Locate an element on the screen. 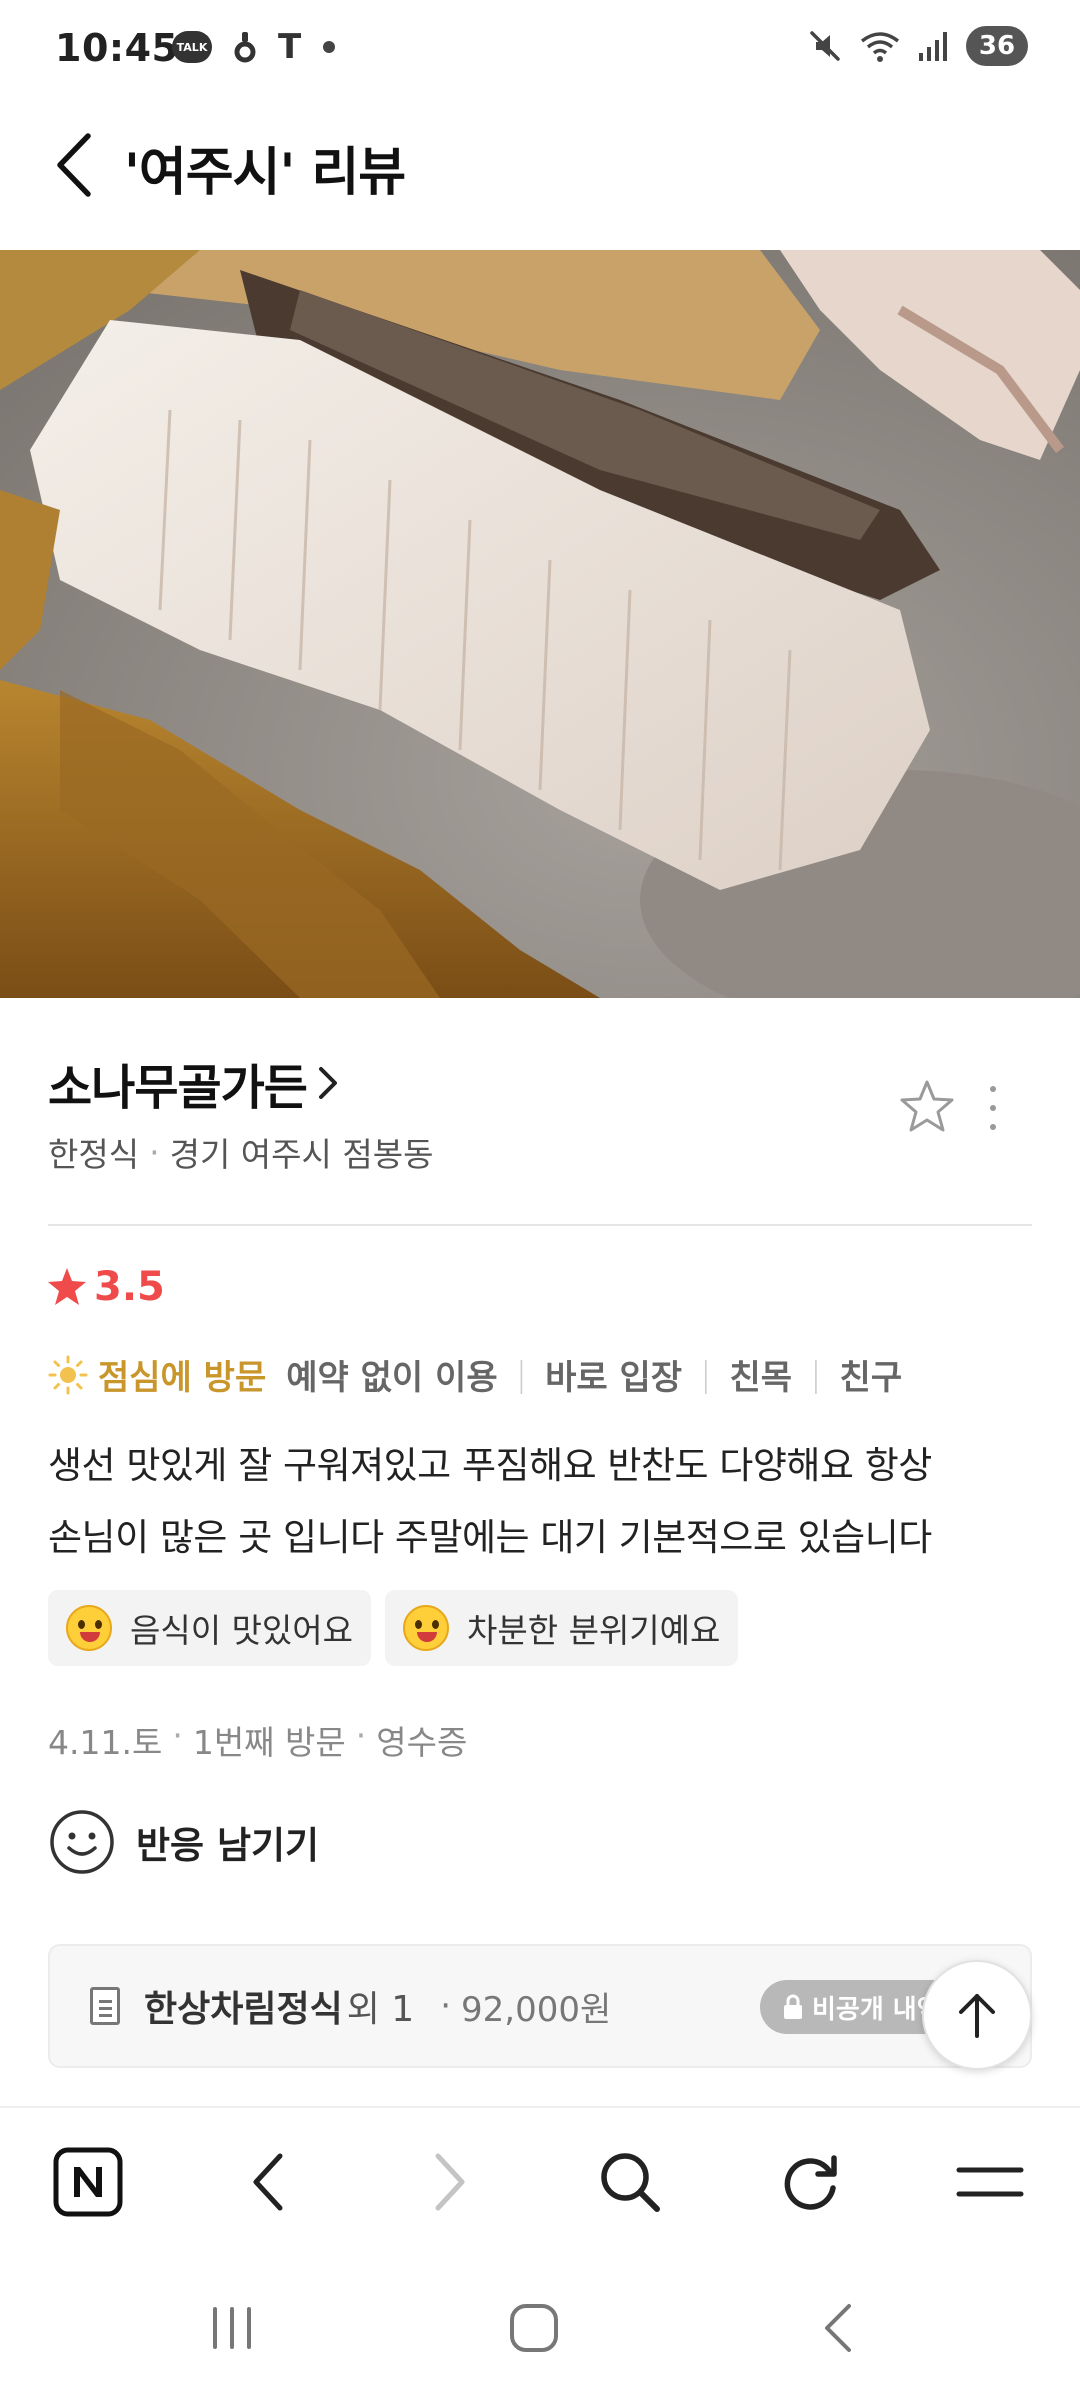  t-icon: T is located at coordinates (290, 47).